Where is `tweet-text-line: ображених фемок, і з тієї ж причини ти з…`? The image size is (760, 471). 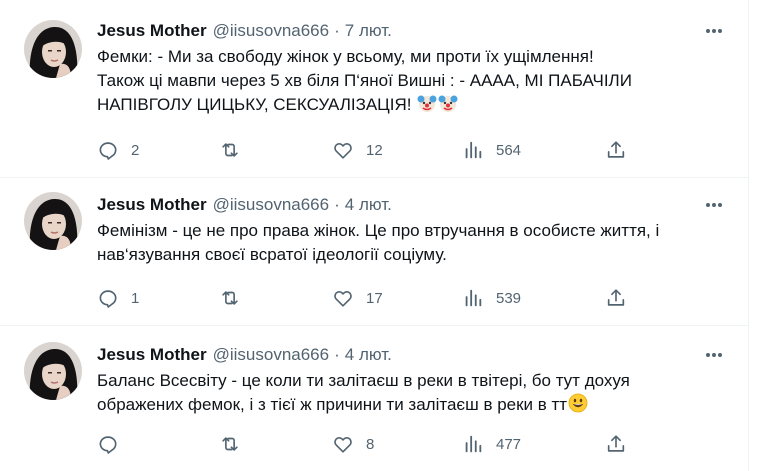 tweet-text-line: ображених фемок, і з тієї ж причини ти з… is located at coordinates (417, 405).